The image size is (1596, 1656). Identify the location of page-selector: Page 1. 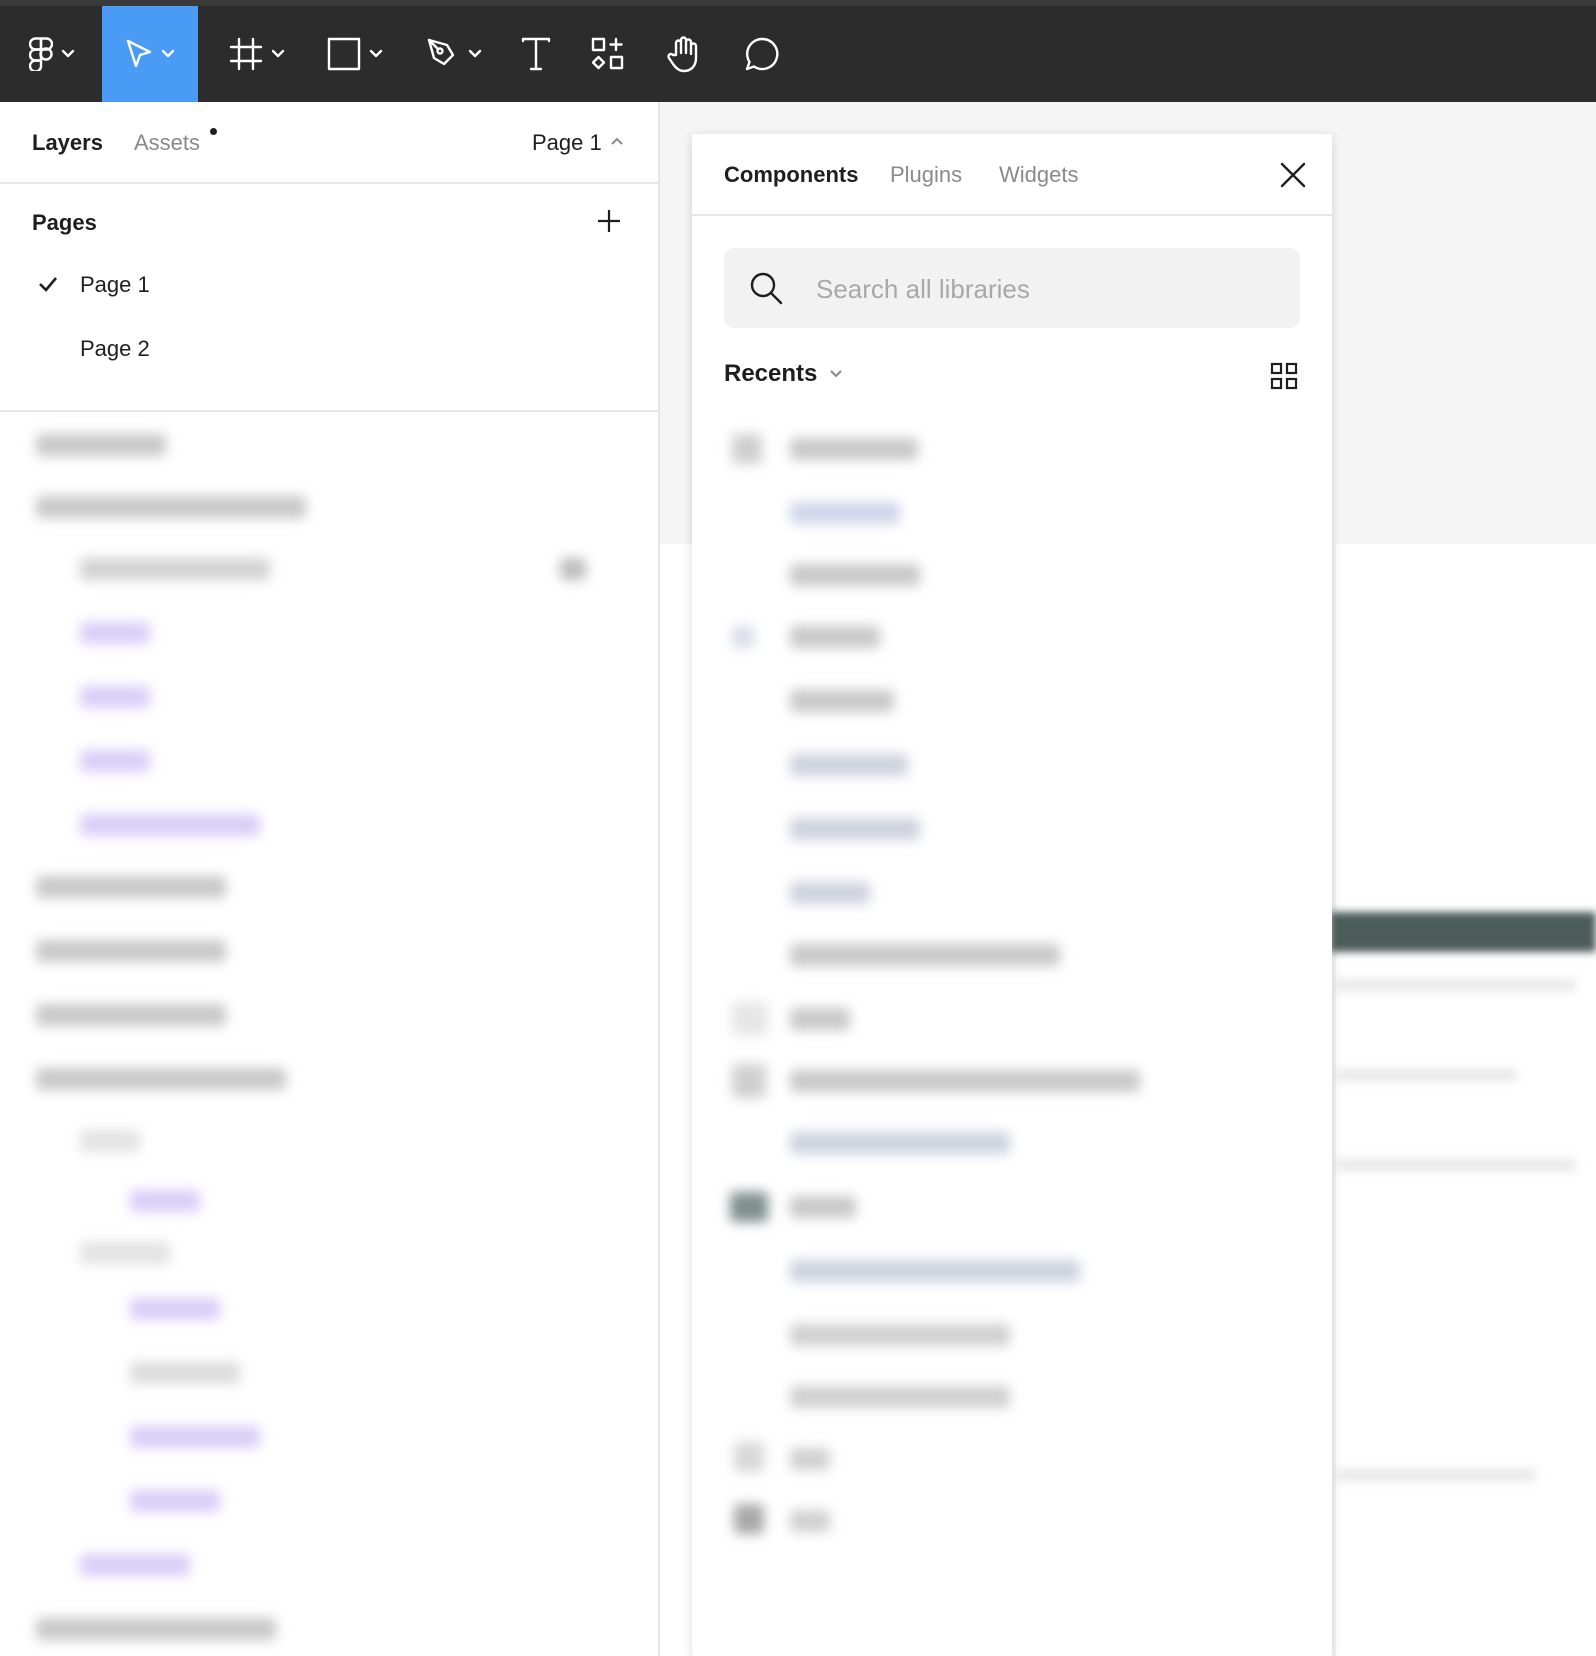
(567, 143).